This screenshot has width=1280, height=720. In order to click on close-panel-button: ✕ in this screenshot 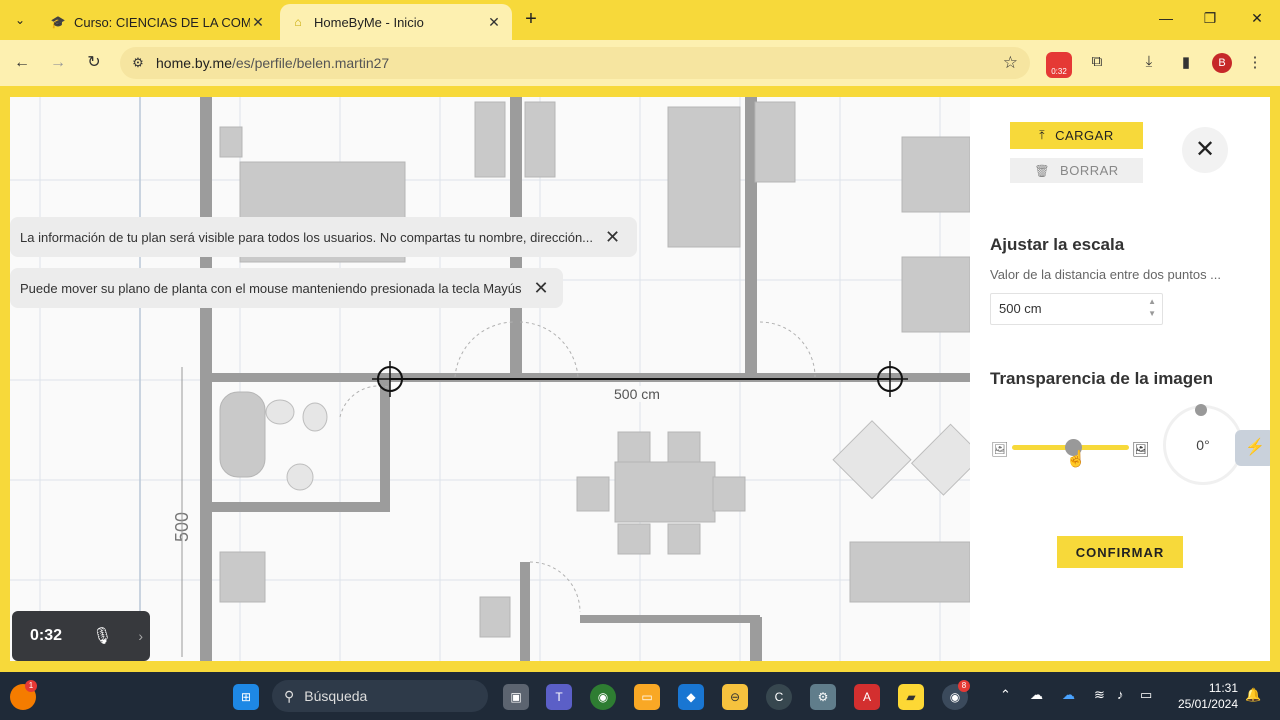, I will do `click(1205, 150)`.